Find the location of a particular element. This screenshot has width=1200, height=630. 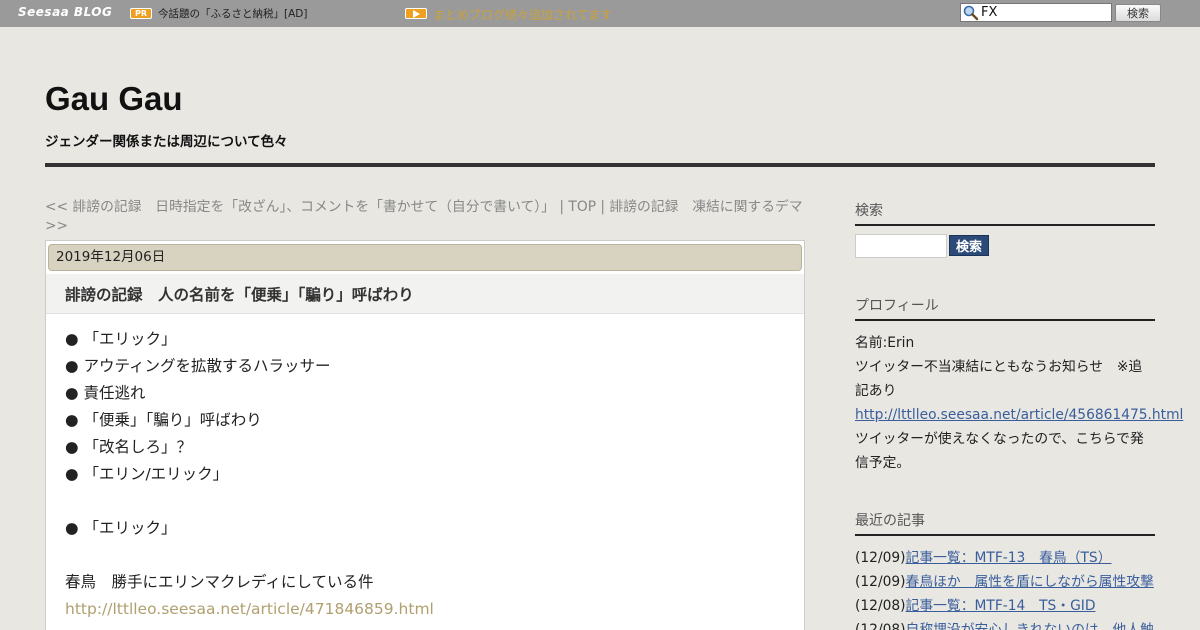

header-divider is located at coordinates (600, 165).